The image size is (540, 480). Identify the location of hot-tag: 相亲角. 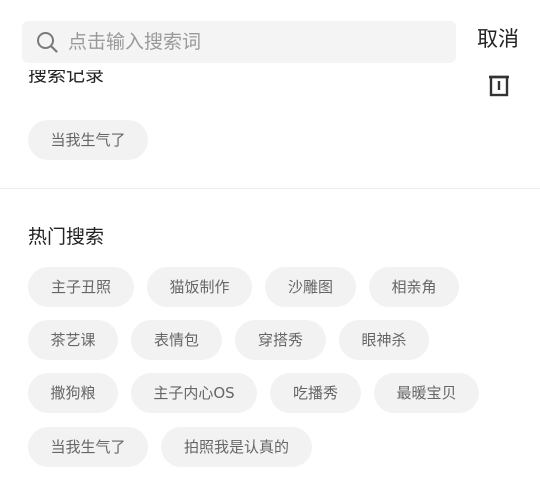
(414, 287).